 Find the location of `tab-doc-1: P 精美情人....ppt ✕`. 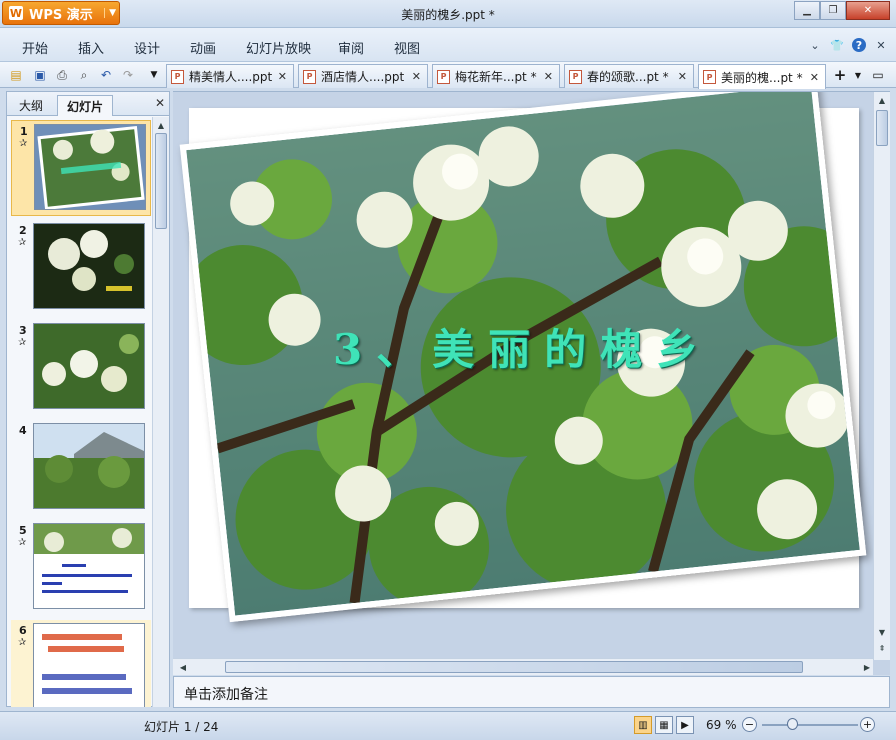

tab-doc-1: P 精美情人....ppt ✕ is located at coordinates (230, 76).